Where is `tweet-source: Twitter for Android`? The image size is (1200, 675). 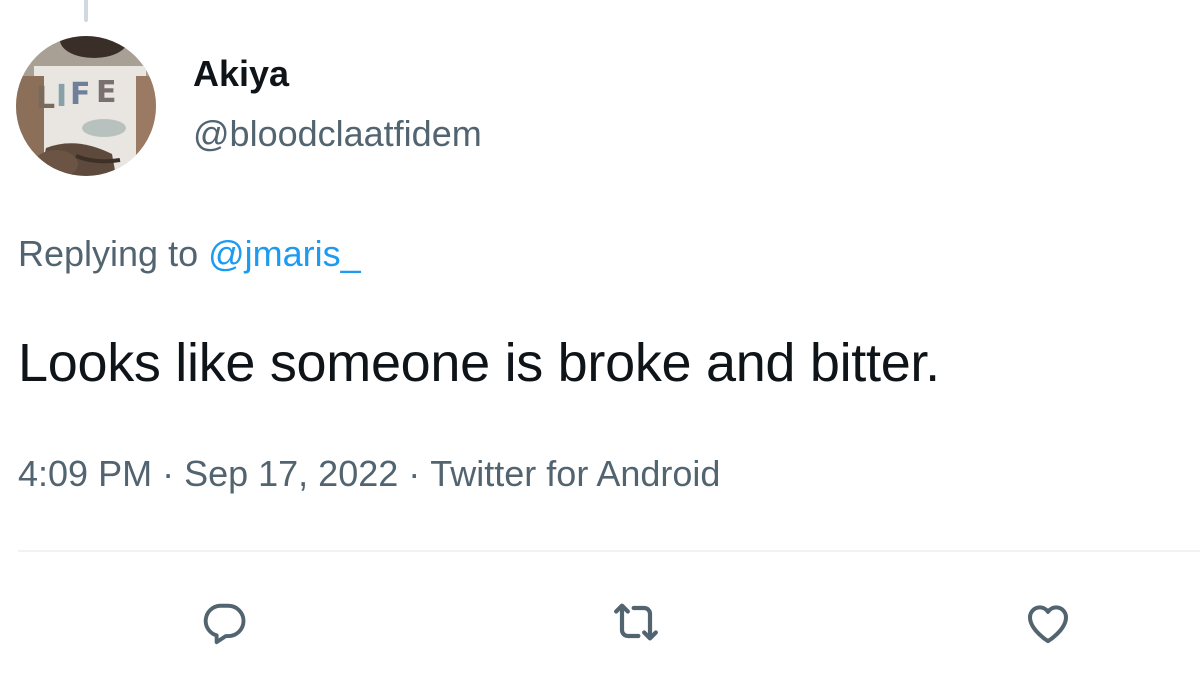 tweet-source: Twitter for Android is located at coordinates (575, 473).